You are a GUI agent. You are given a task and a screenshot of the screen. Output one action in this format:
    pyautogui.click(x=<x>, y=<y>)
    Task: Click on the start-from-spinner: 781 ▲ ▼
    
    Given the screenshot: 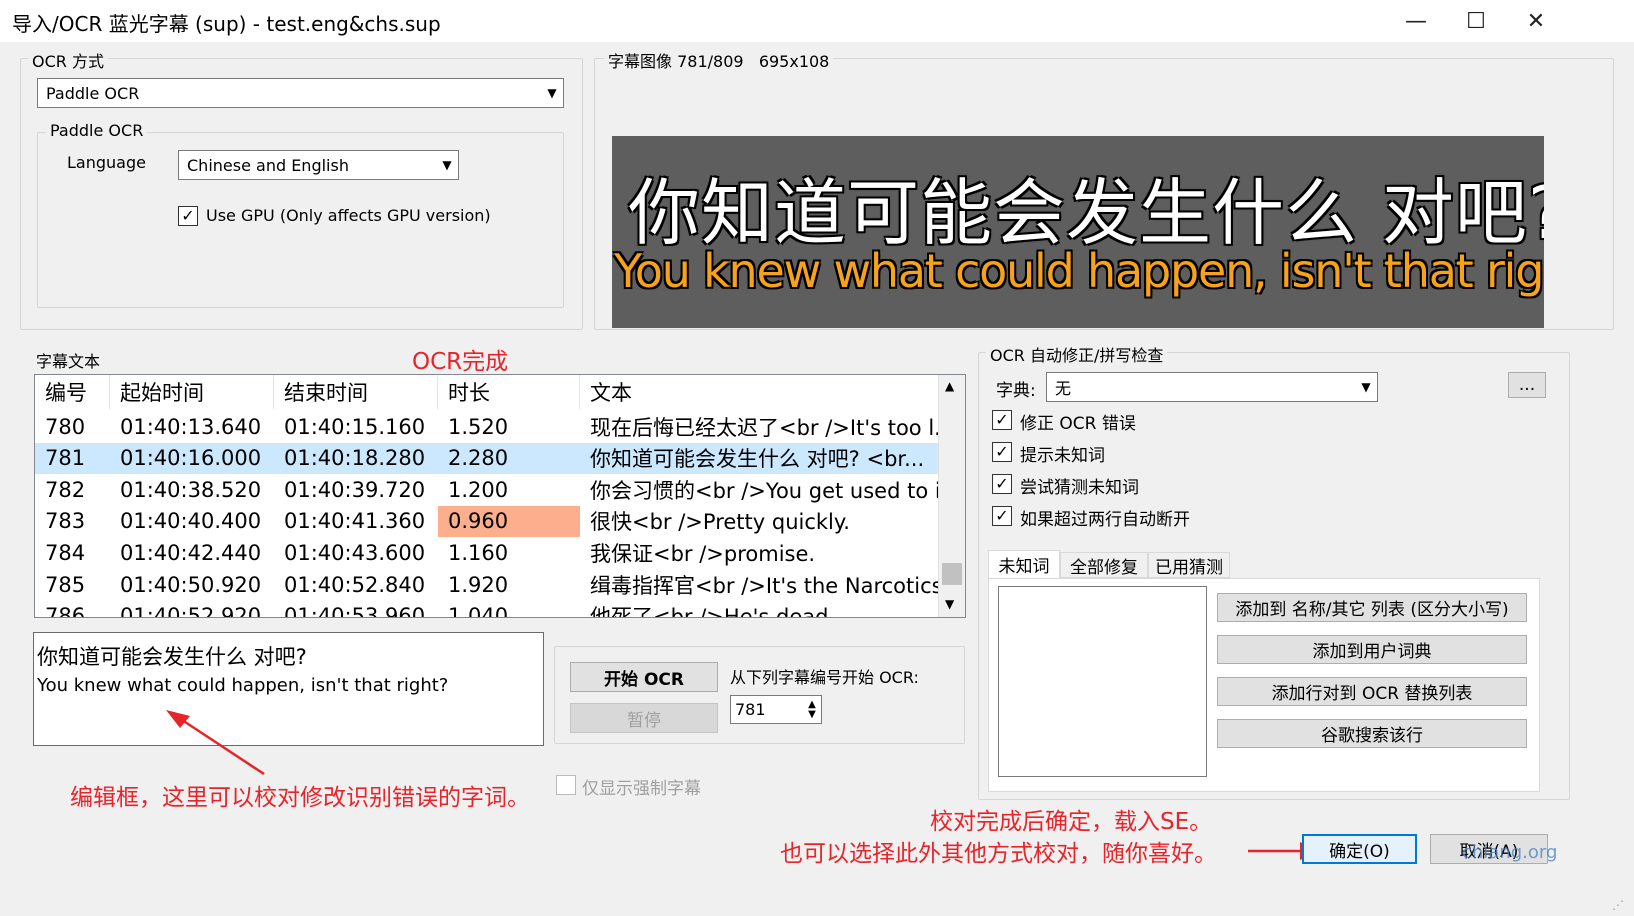 What is the action you would take?
    pyautogui.click(x=776, y=709)
    